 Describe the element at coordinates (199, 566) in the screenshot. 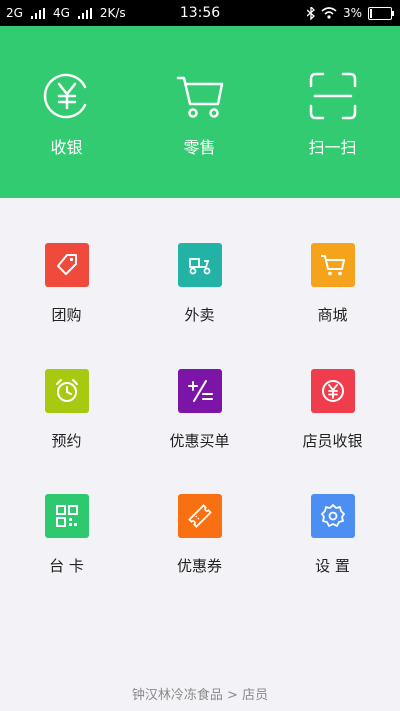

I see `coupon-label: 优惠券` at that location.